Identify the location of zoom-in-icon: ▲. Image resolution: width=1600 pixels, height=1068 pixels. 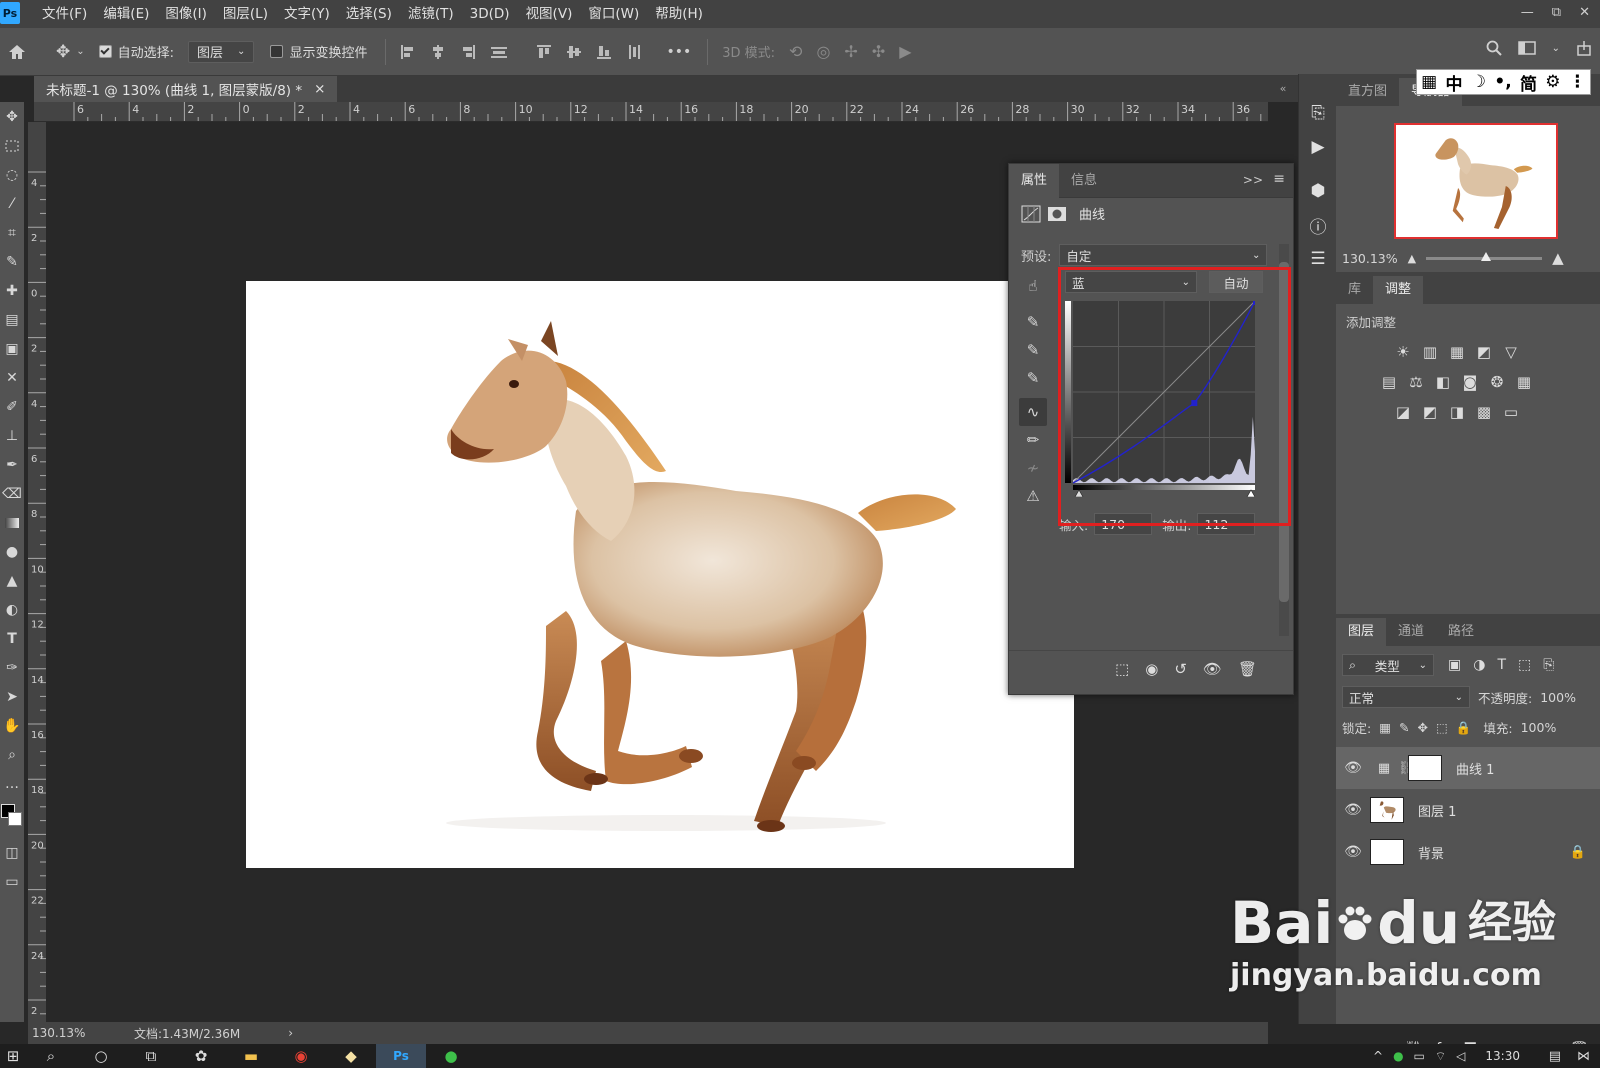
(1558, 258).